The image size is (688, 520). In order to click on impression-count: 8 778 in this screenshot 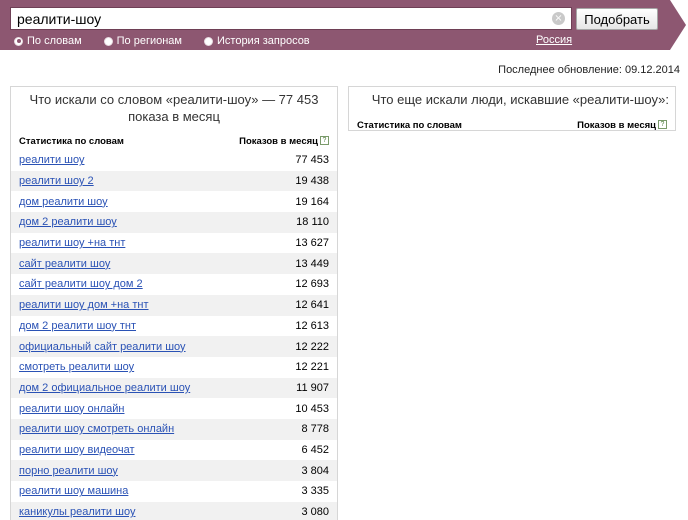, I will do `click(315, 429)`.